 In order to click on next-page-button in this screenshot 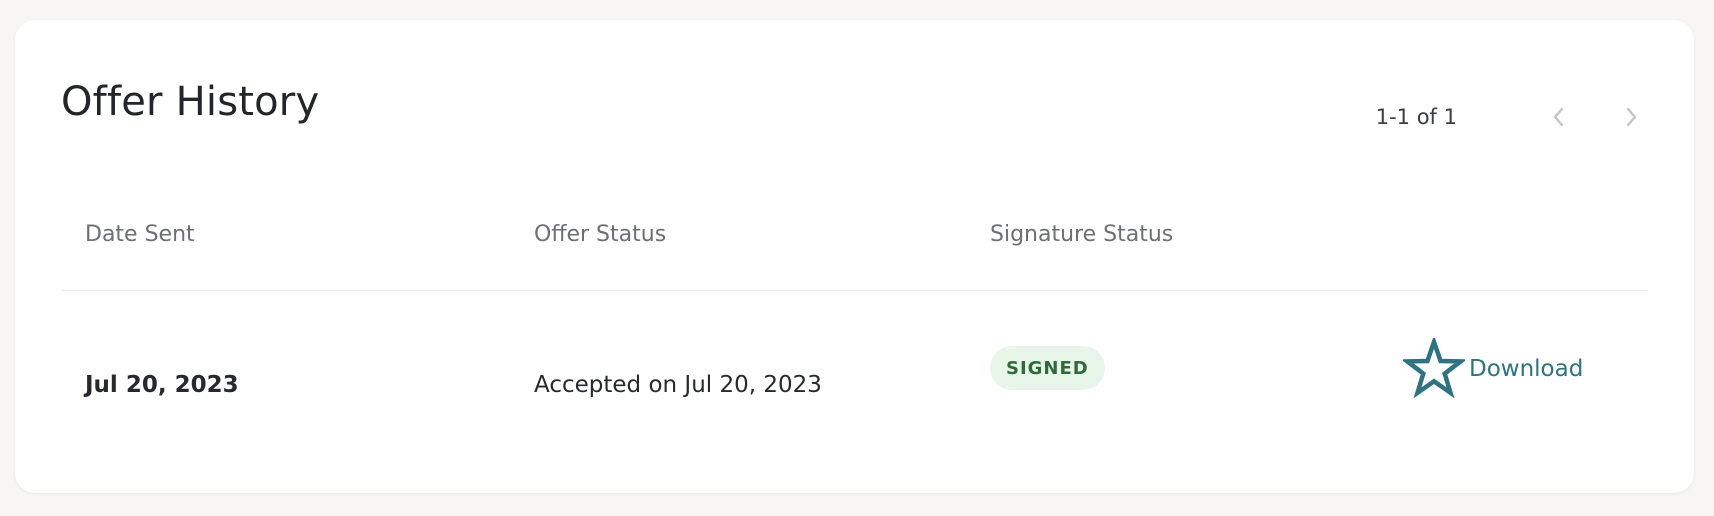, I will do `click(1631, 117)`.